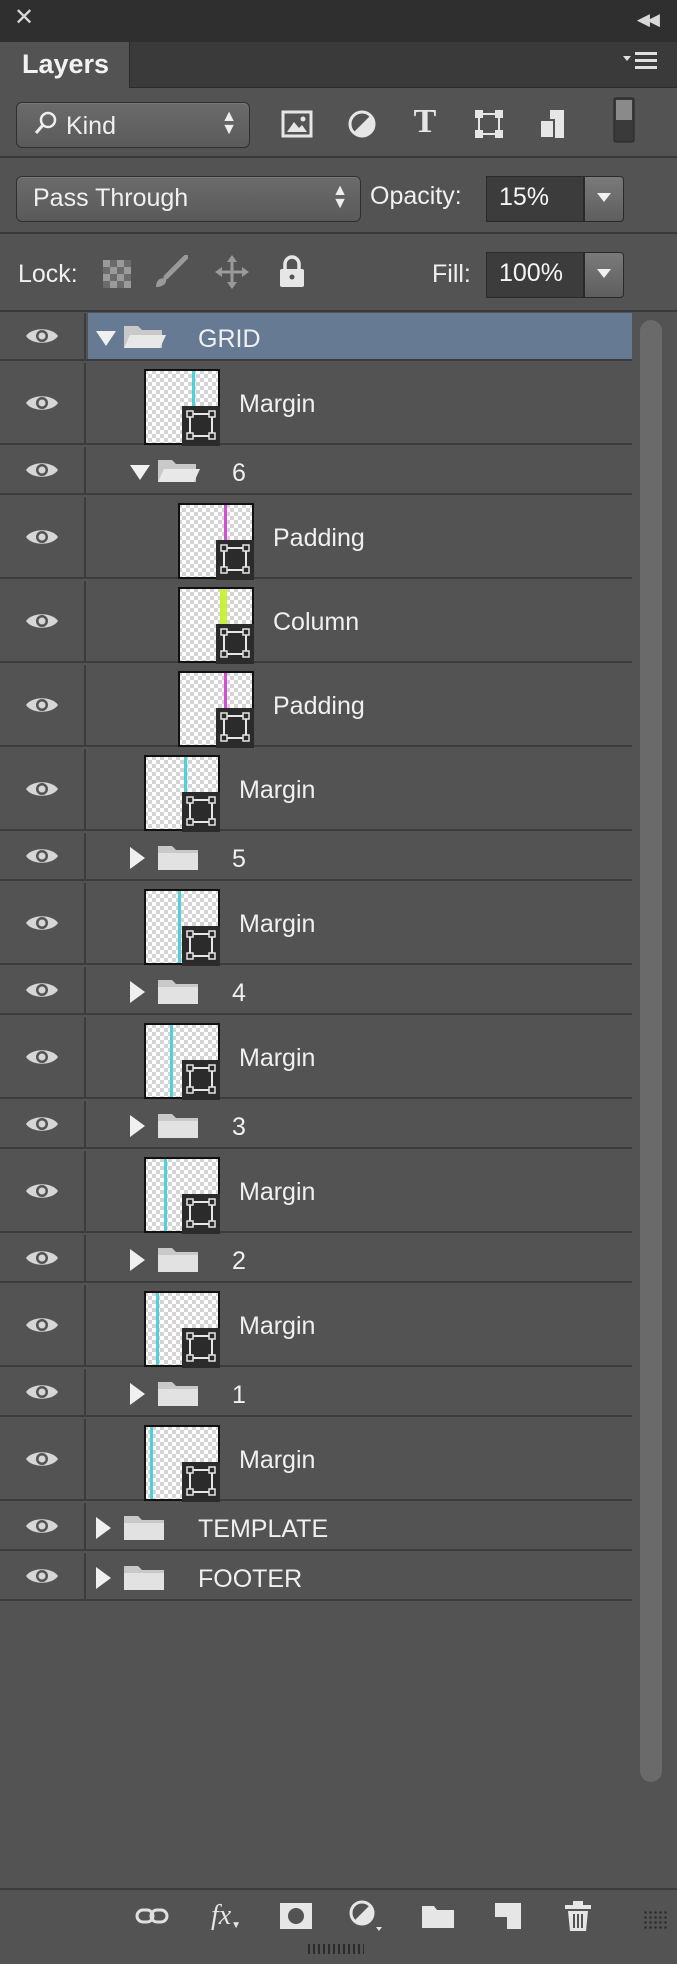 The image size is (677, 1964). I want to click on layer-group-row: 6, so click(316, 471).